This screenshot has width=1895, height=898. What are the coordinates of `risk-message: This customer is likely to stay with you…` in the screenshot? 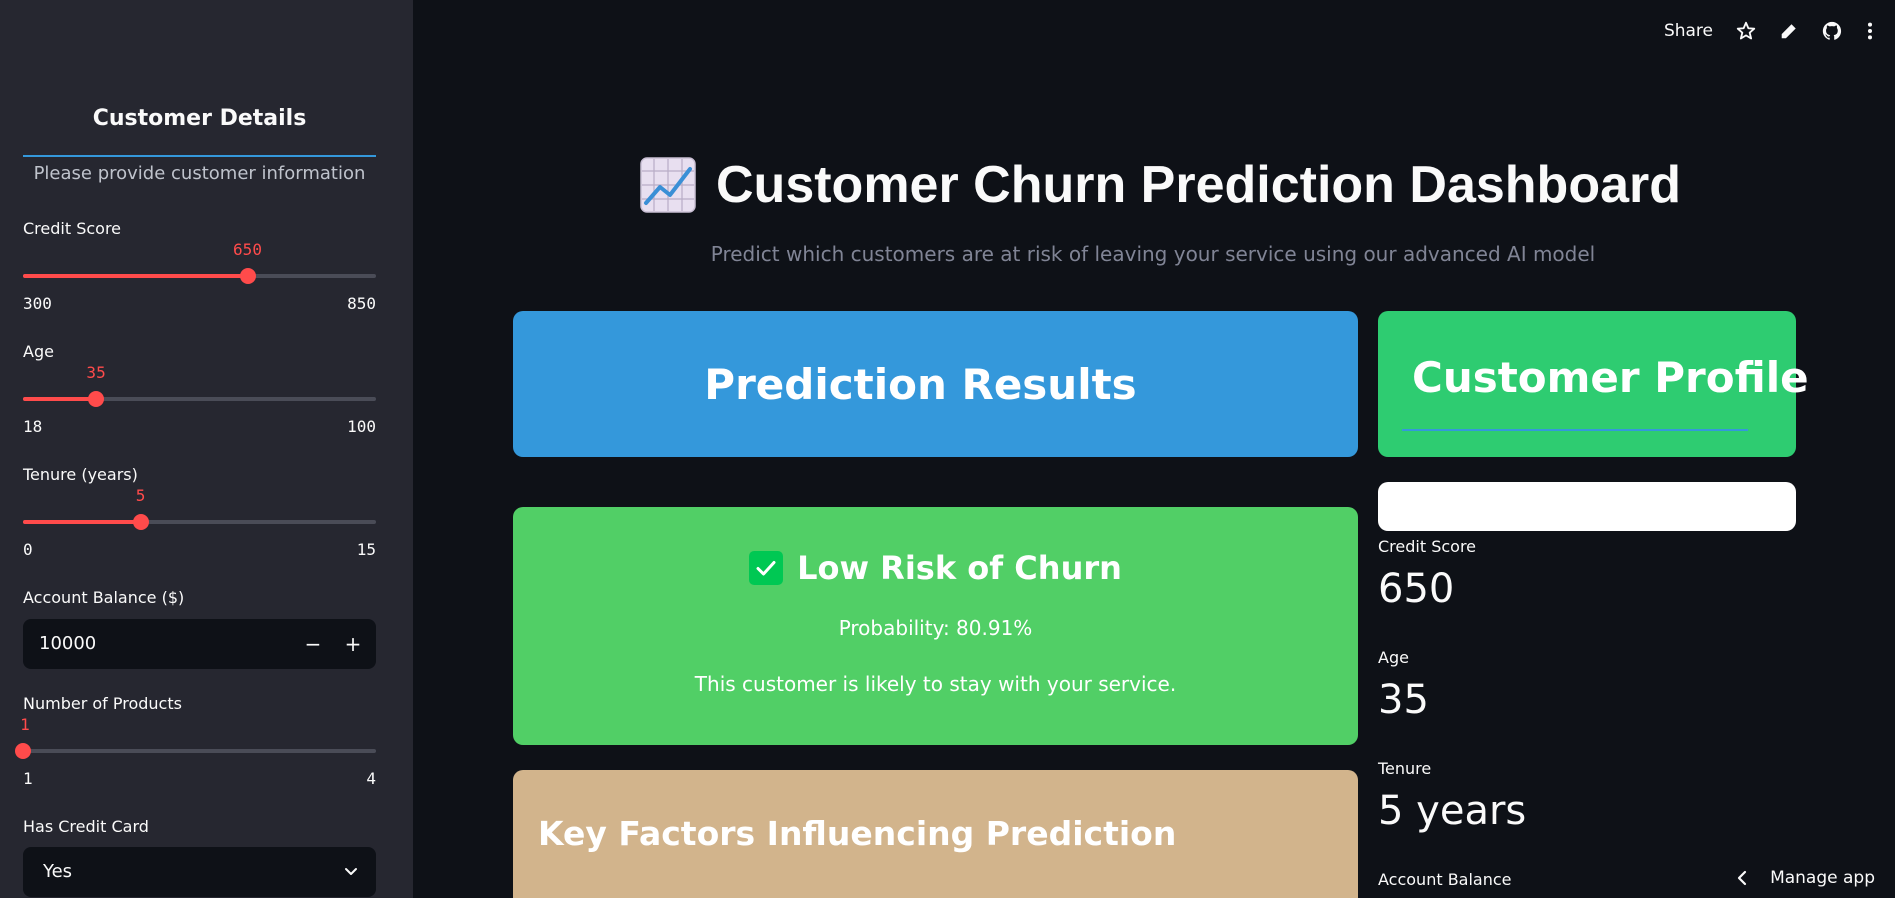 It's located at (935, 684).